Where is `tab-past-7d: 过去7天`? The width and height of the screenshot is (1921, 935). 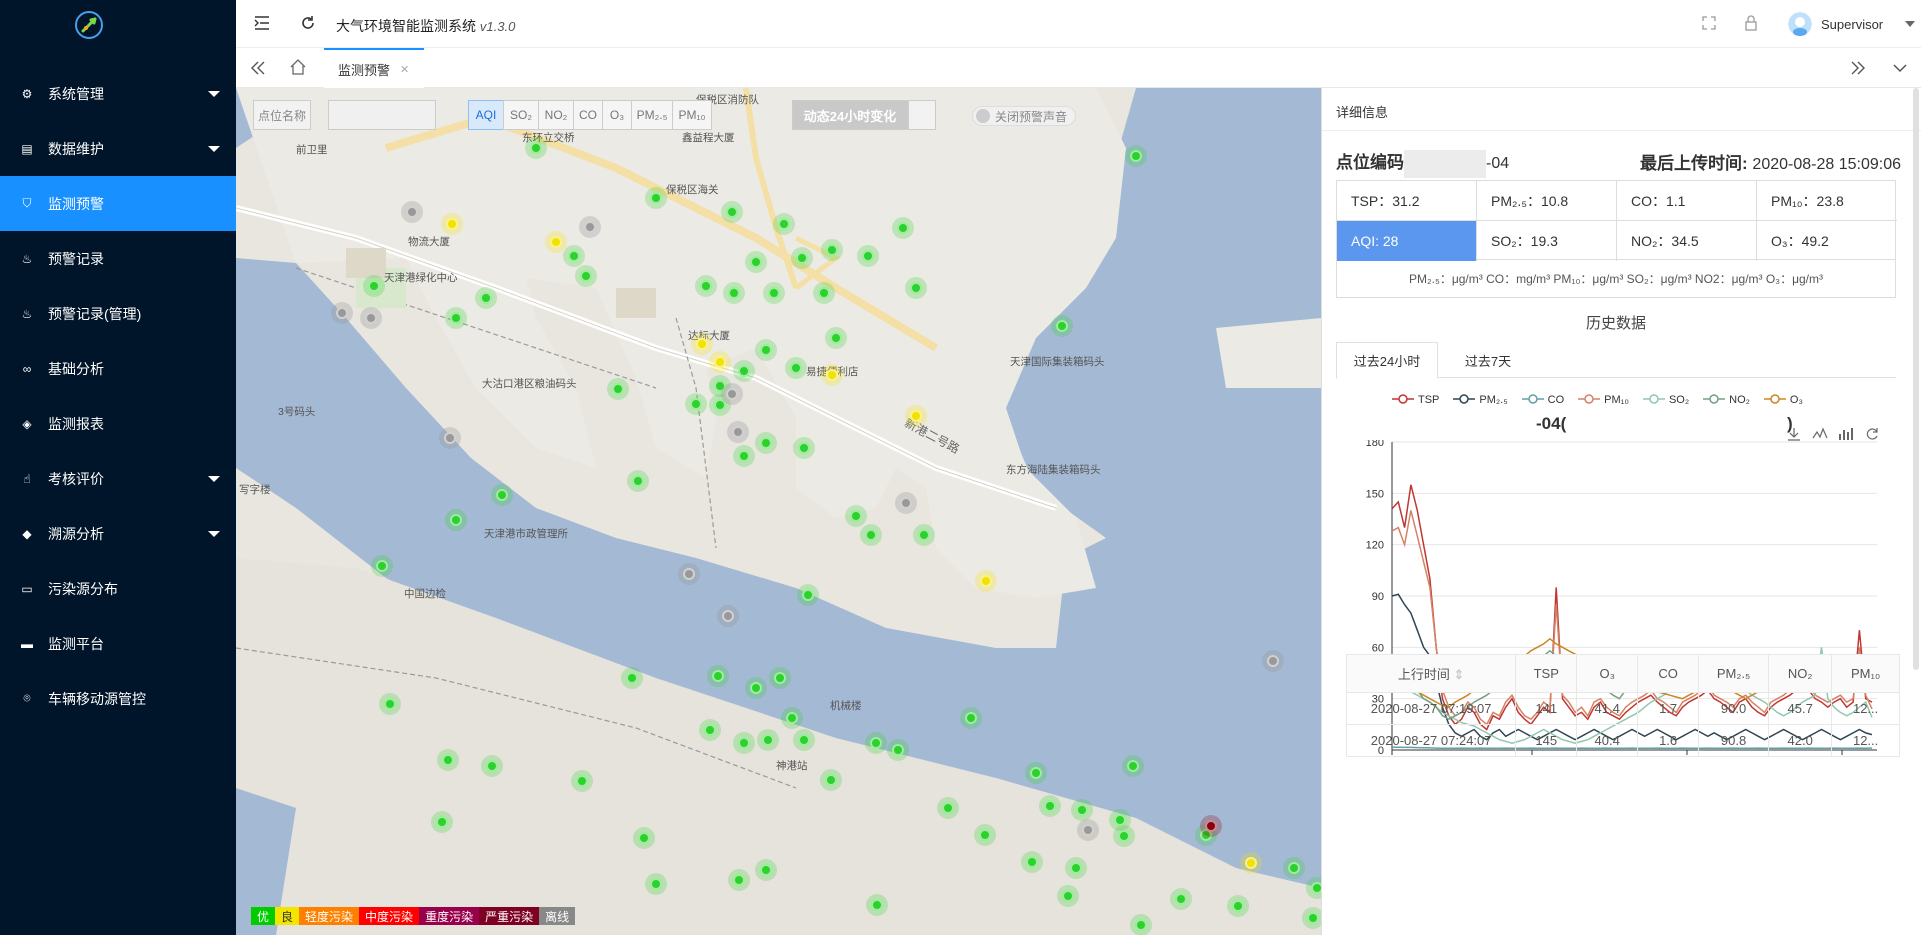
tab-past-7d: 过去7天 is located at coordinates (1488, 360).